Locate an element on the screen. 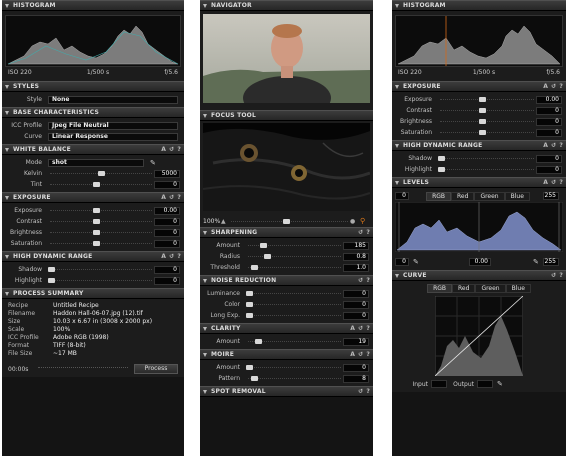  tint-slider is located at coordinates (101, 184).